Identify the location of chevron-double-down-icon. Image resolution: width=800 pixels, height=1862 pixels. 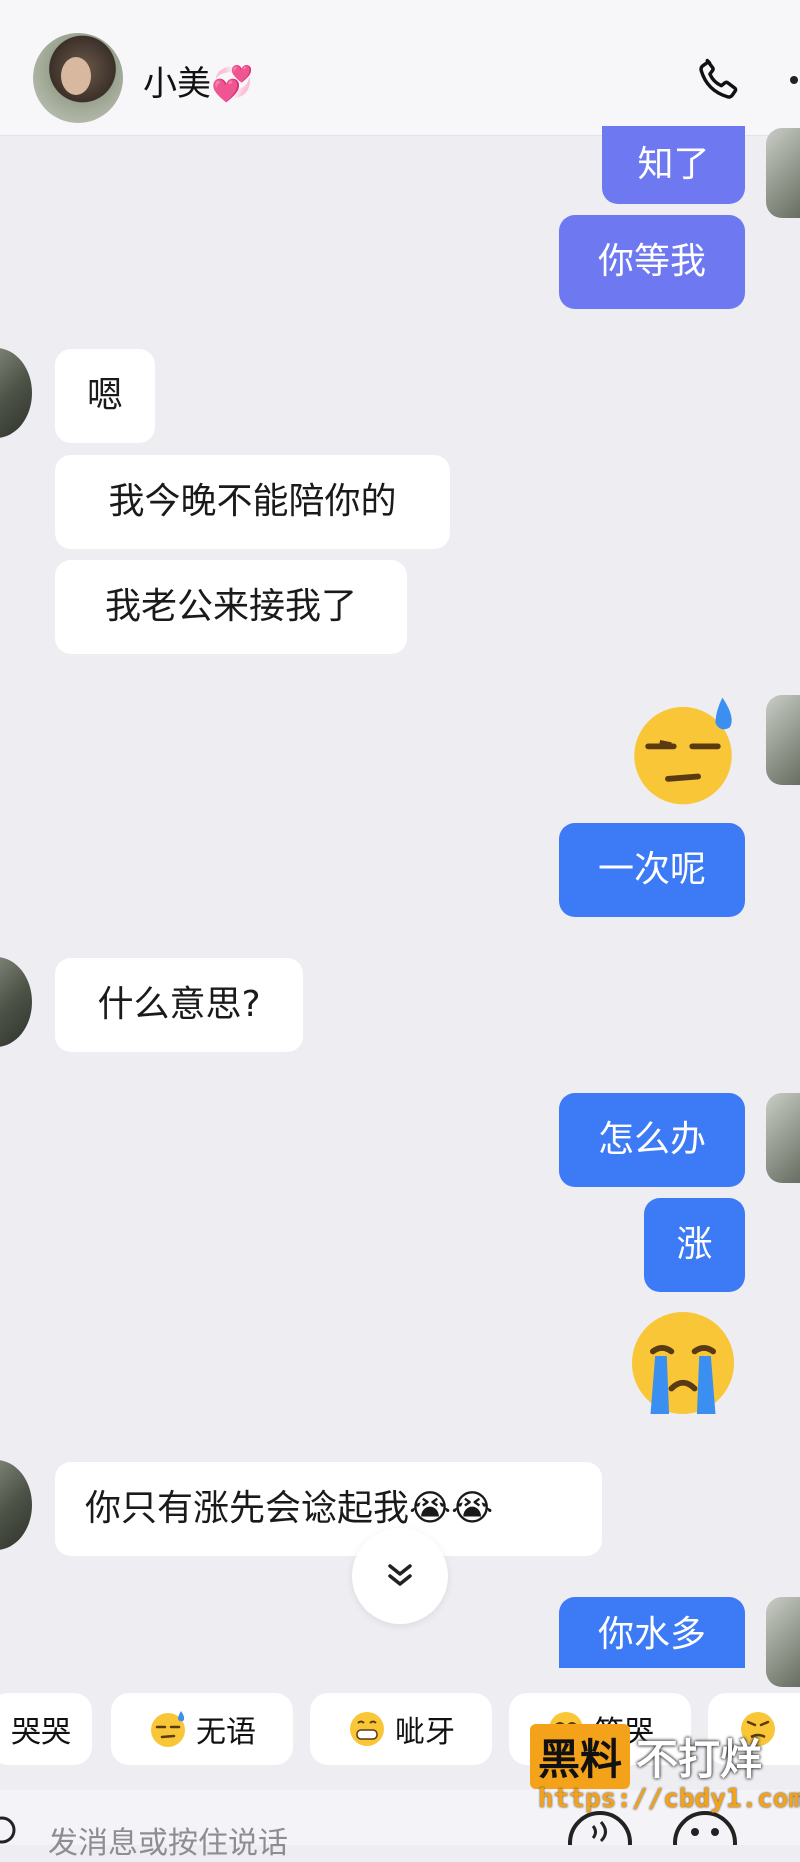
(400, 1575).